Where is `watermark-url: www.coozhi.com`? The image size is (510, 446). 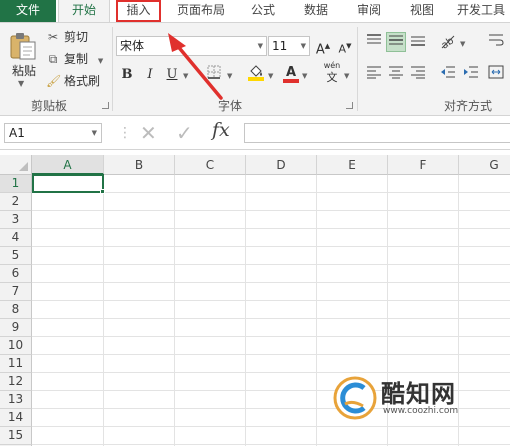 watermark-url: www.coozhi.com is located at coordinates (421, 411).